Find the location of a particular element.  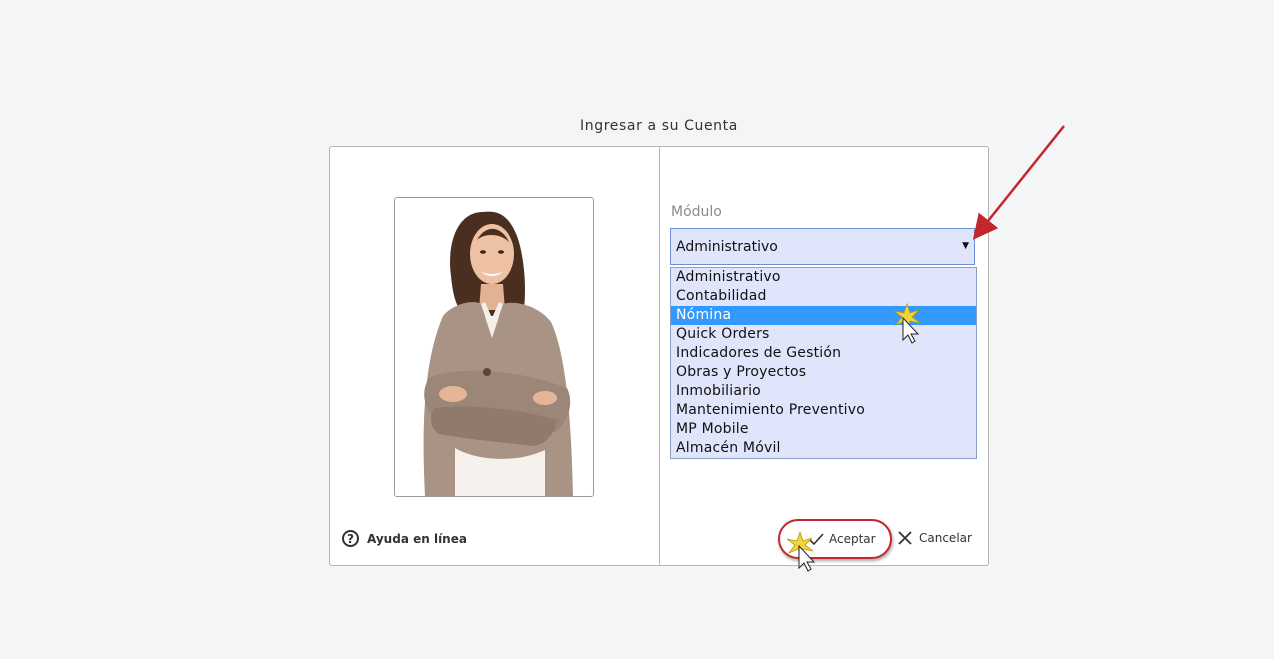

cancel-label: Cancelar is located at coordinates (945, 538).